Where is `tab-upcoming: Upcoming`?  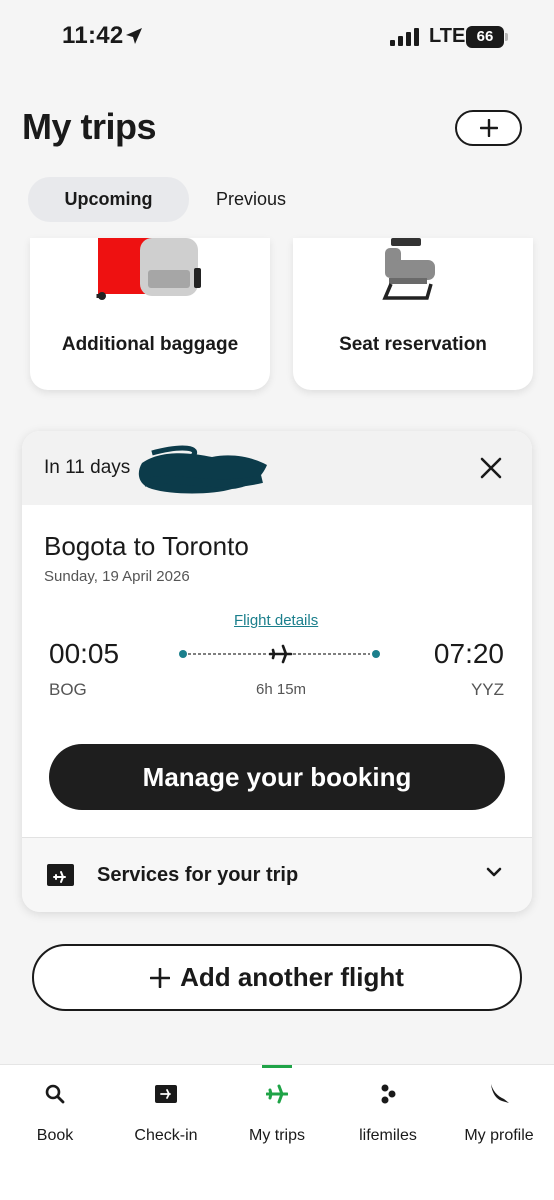
tab-upcoming: Upcoming is located at coordinates (108, 199).